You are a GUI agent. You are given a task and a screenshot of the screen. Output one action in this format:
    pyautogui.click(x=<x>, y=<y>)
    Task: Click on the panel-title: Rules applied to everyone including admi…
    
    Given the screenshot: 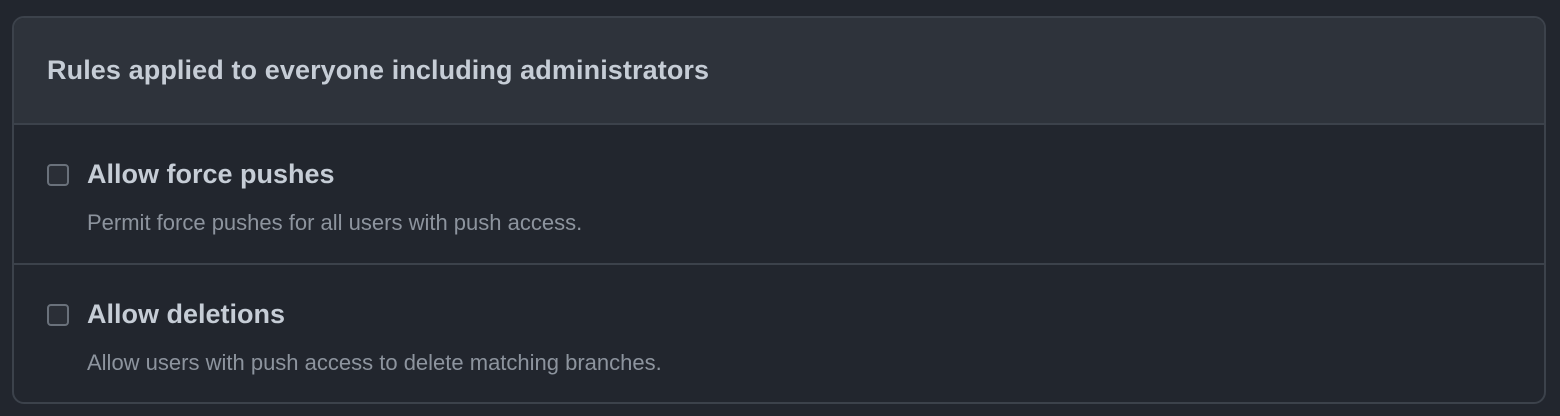 What is the action you would take?
    pyautogui.click(x=378, y=70)
    